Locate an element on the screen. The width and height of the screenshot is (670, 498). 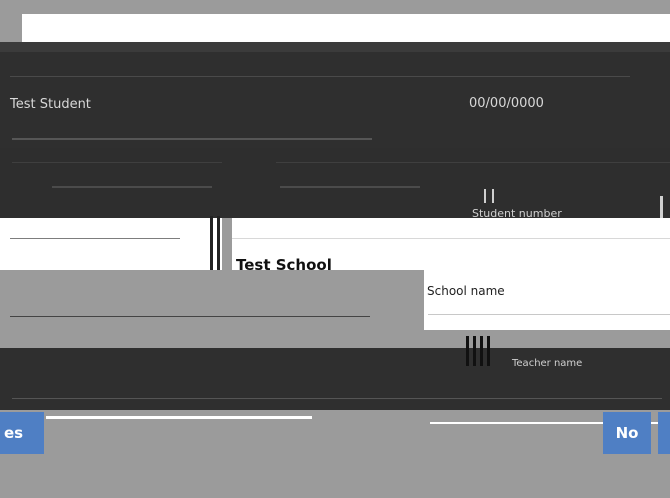
input-field-left is located at coordinates (111, 244).